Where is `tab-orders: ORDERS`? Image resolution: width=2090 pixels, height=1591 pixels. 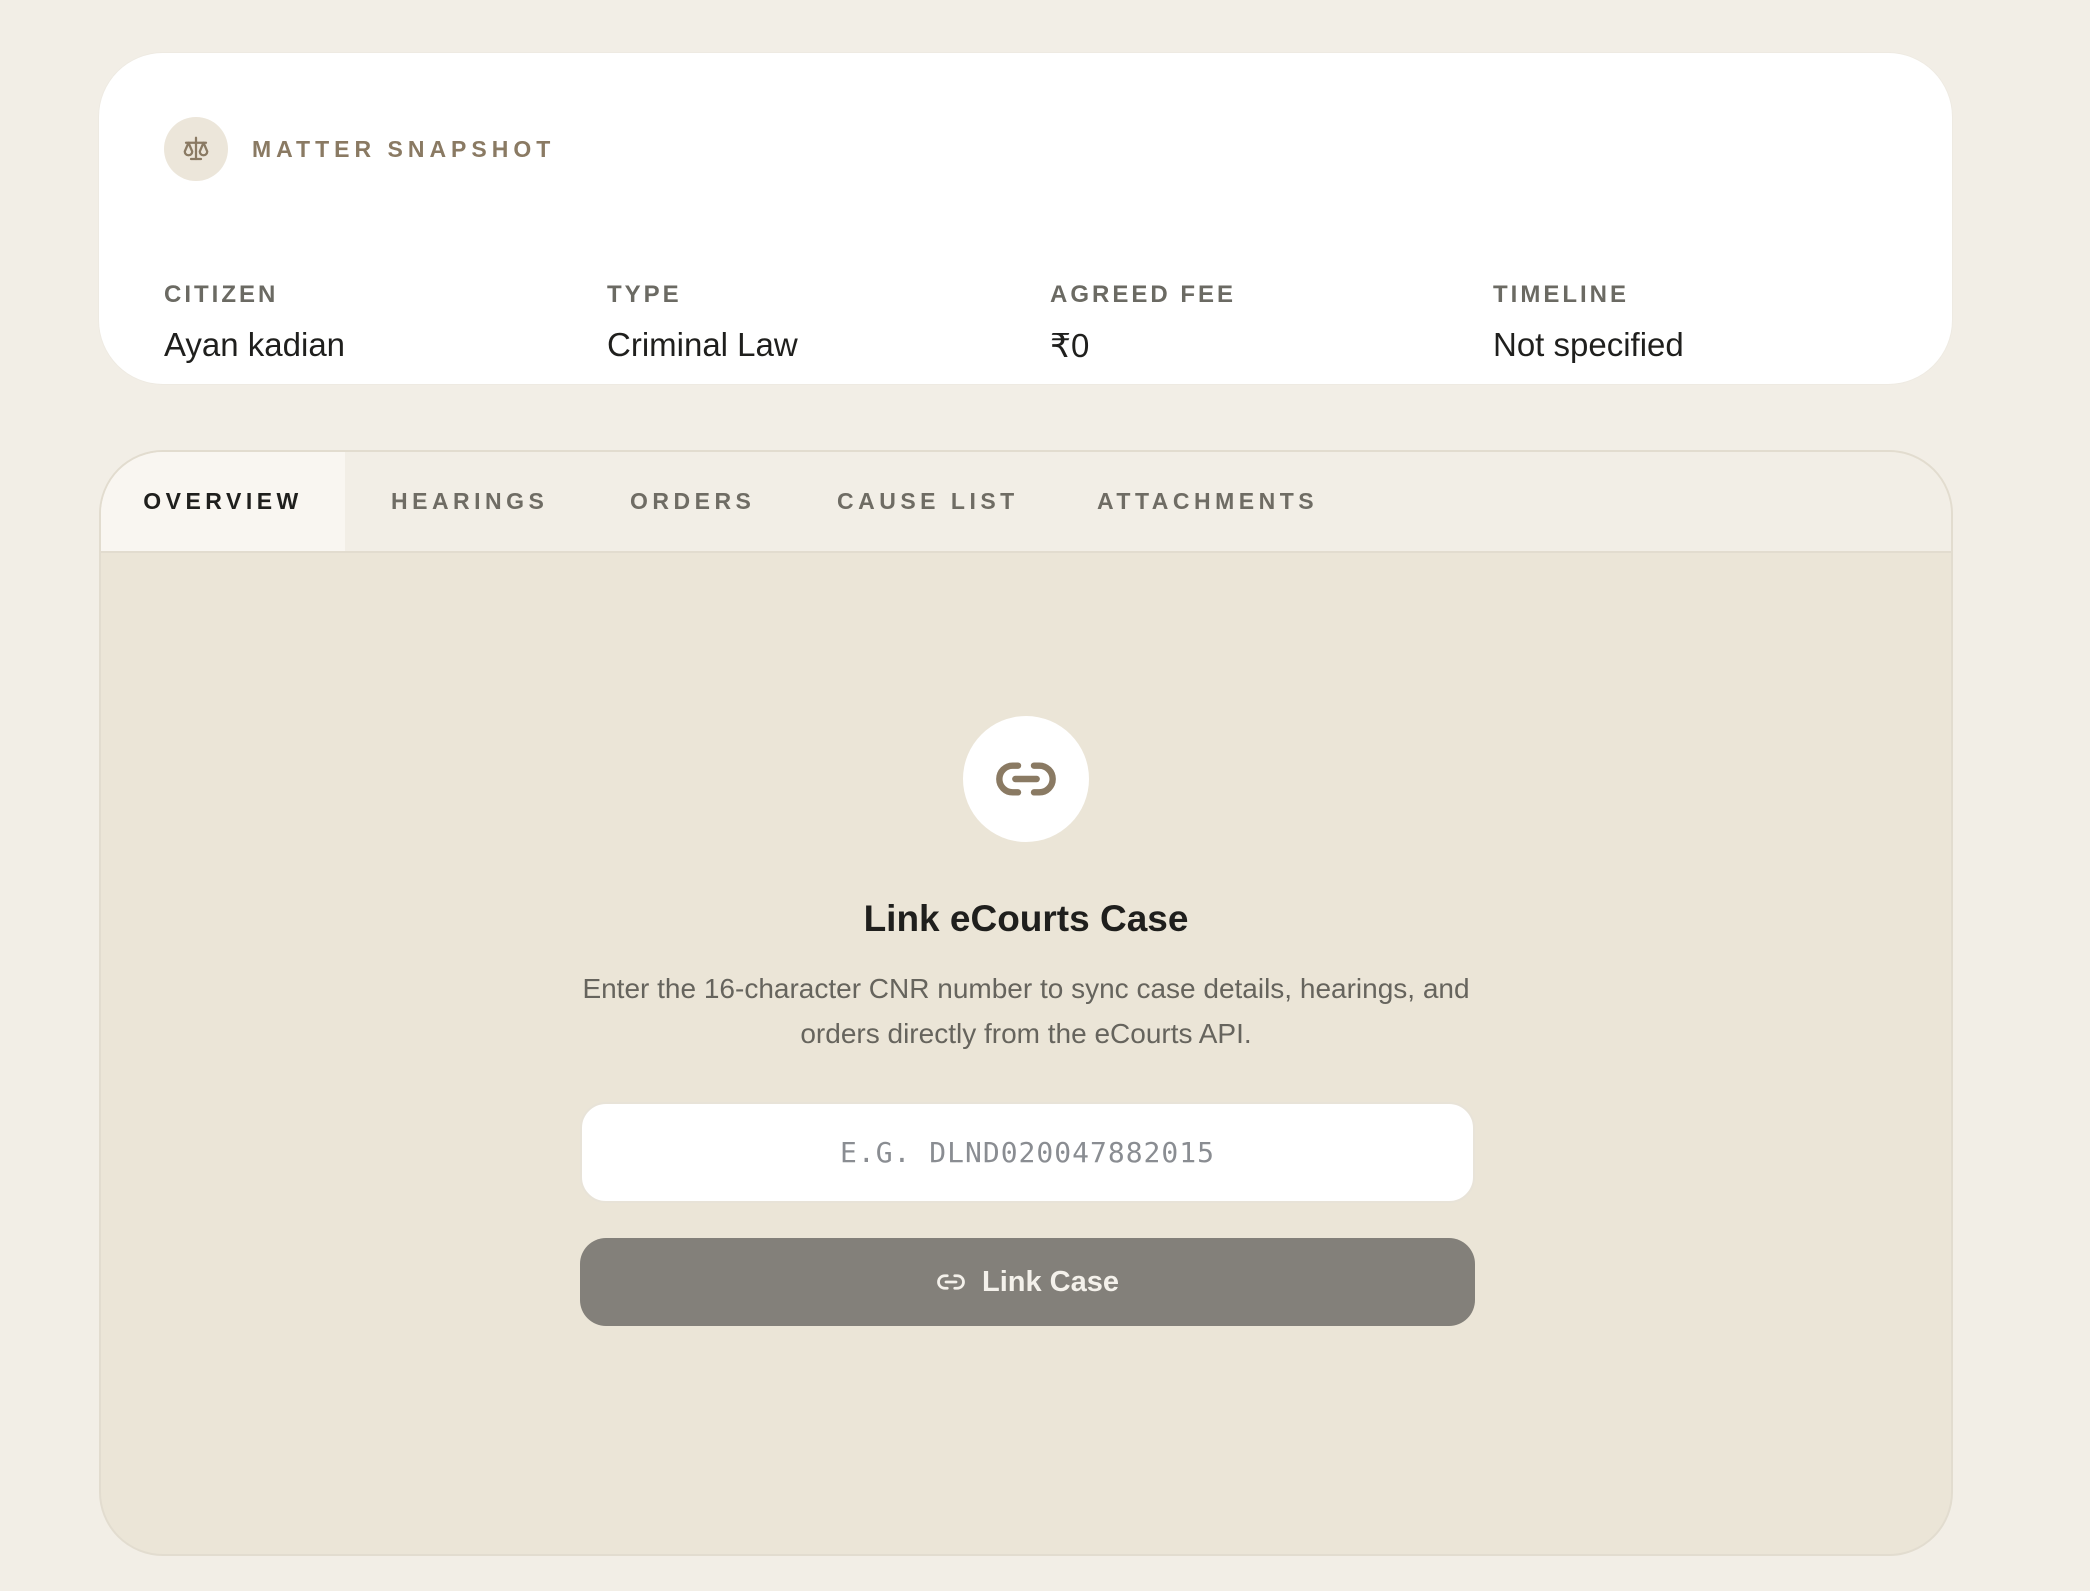 tab-orders: ORDERS is located at coordinates (692, 501).